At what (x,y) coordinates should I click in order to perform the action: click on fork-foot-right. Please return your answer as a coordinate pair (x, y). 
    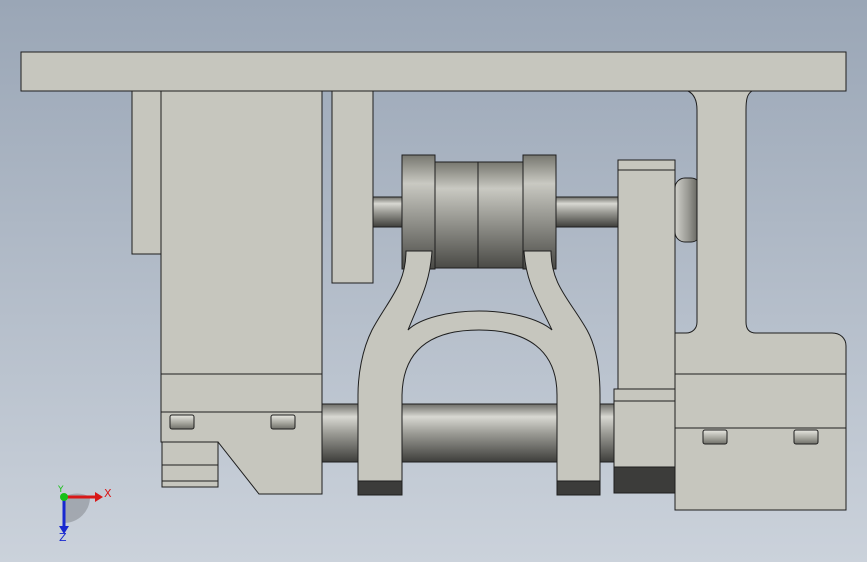
    Looking at the image, I should click on (578, 488).